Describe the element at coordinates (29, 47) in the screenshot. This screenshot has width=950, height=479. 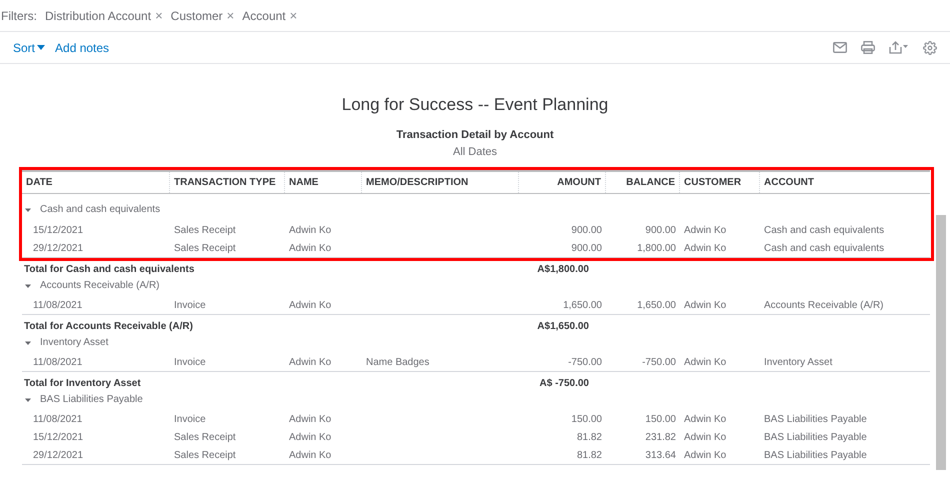
I see `sort-button: Sort` at that location.